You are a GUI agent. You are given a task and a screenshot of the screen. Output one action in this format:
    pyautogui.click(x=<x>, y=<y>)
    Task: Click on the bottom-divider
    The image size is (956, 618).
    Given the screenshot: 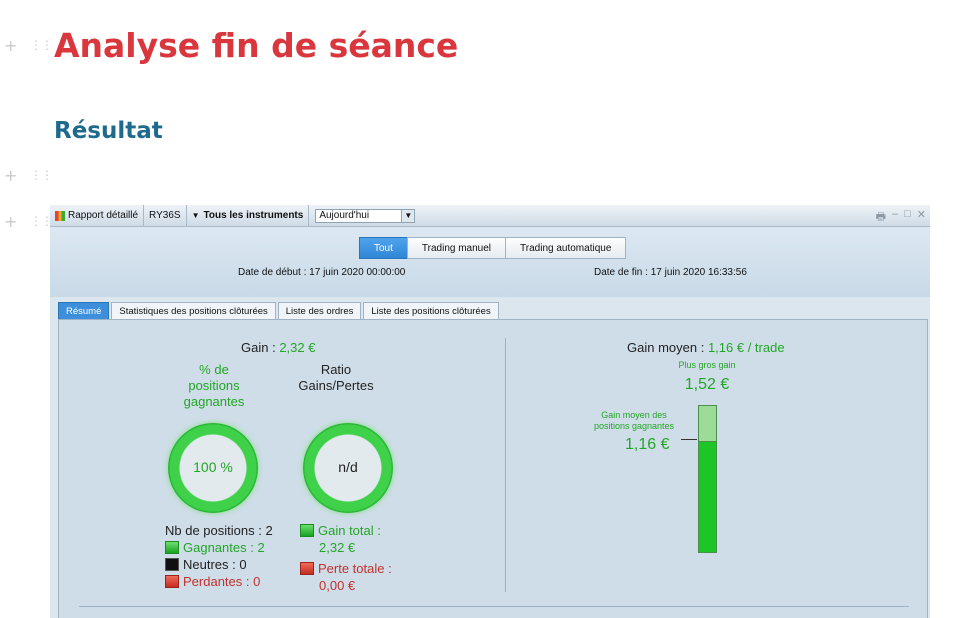 What is the action you would take?
    pyautogui.click(x=494, y=606)
    